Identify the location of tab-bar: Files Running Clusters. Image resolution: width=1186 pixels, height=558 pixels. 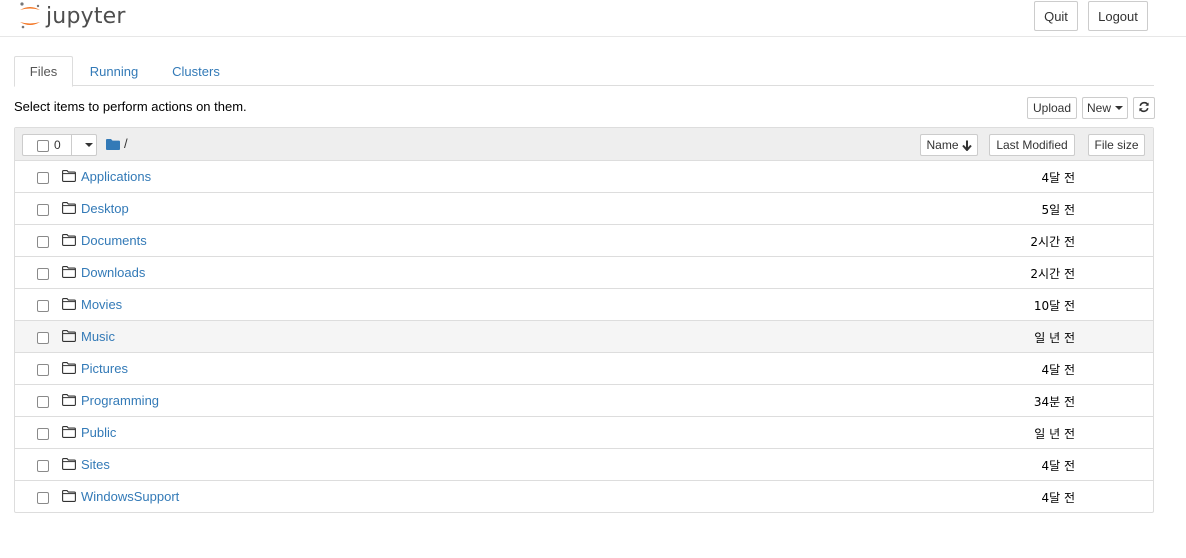
(584, 71).